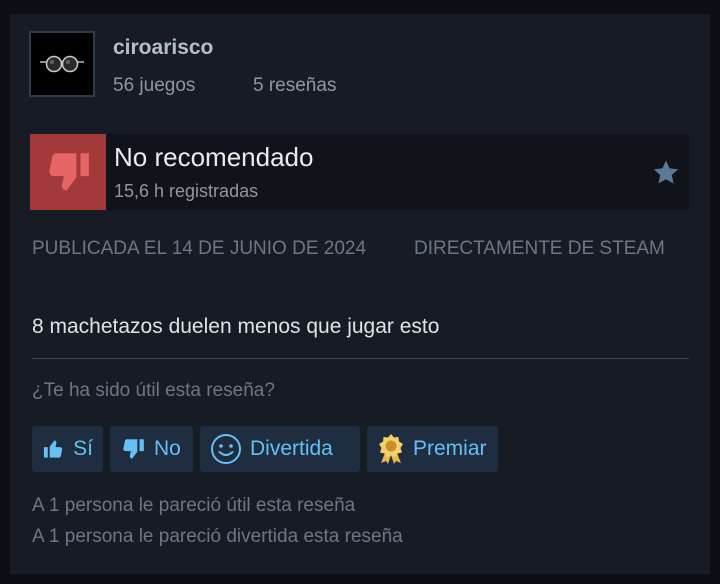  I want to click on star-icon, so click(666, 173).